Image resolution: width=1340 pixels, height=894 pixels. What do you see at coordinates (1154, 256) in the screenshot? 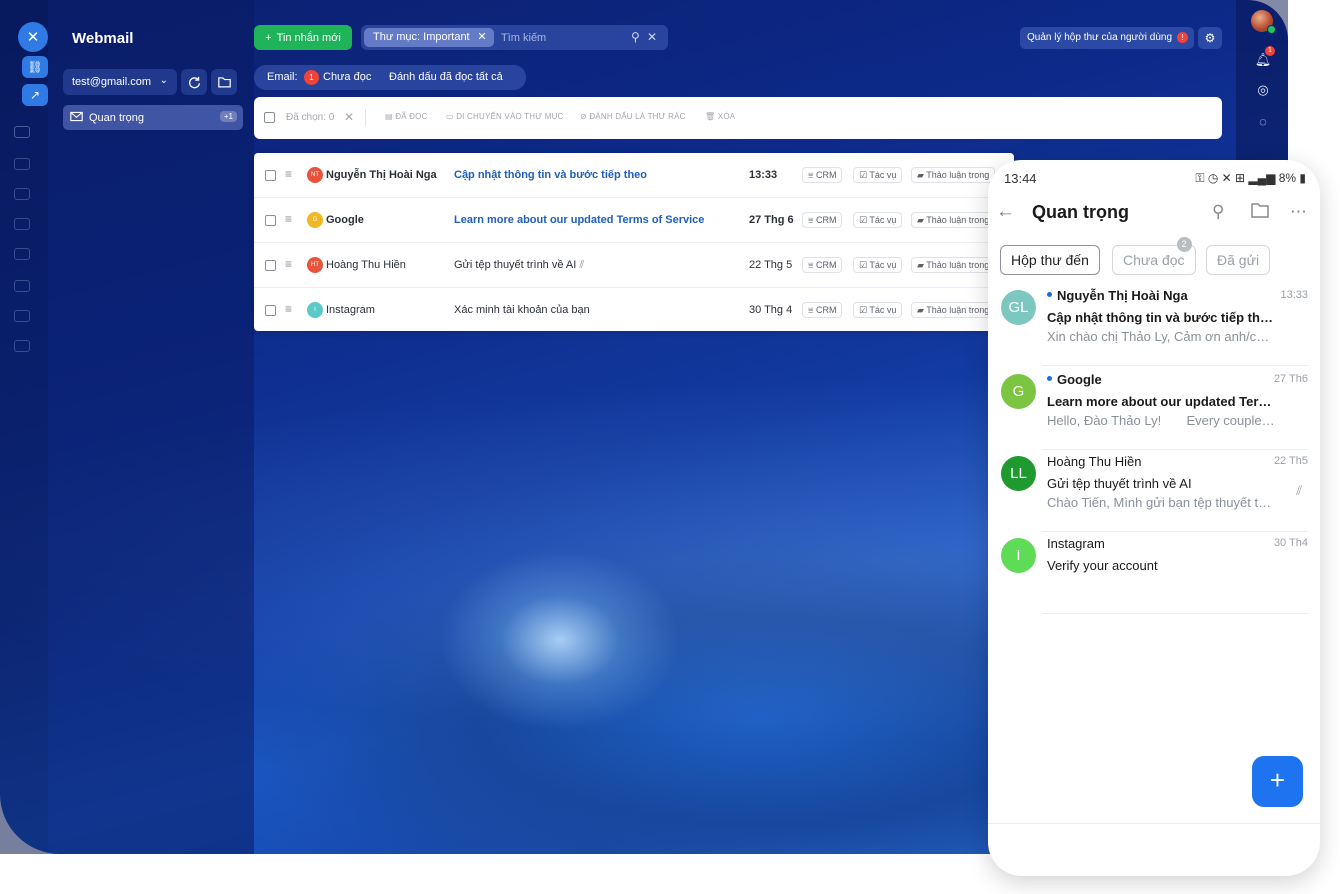
I see `tab-unread: Chưa đọc 2` at bounding box center [1154, 256].